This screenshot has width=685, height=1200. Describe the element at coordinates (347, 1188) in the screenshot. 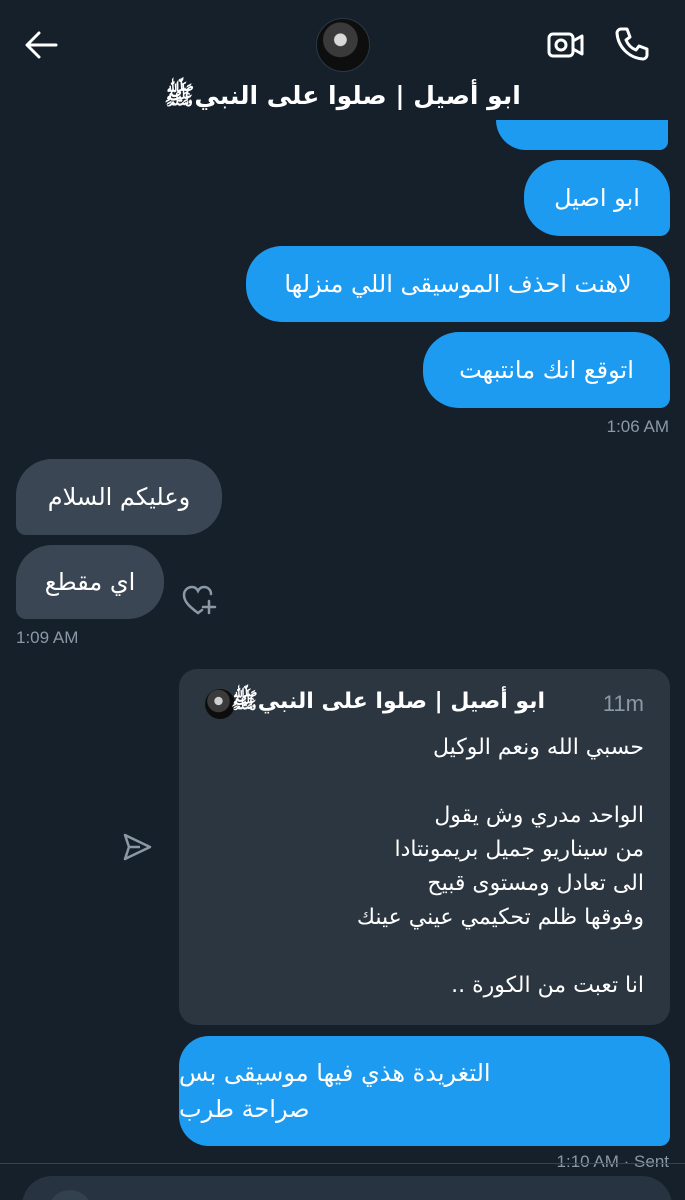

I see `message-composer` at that location.